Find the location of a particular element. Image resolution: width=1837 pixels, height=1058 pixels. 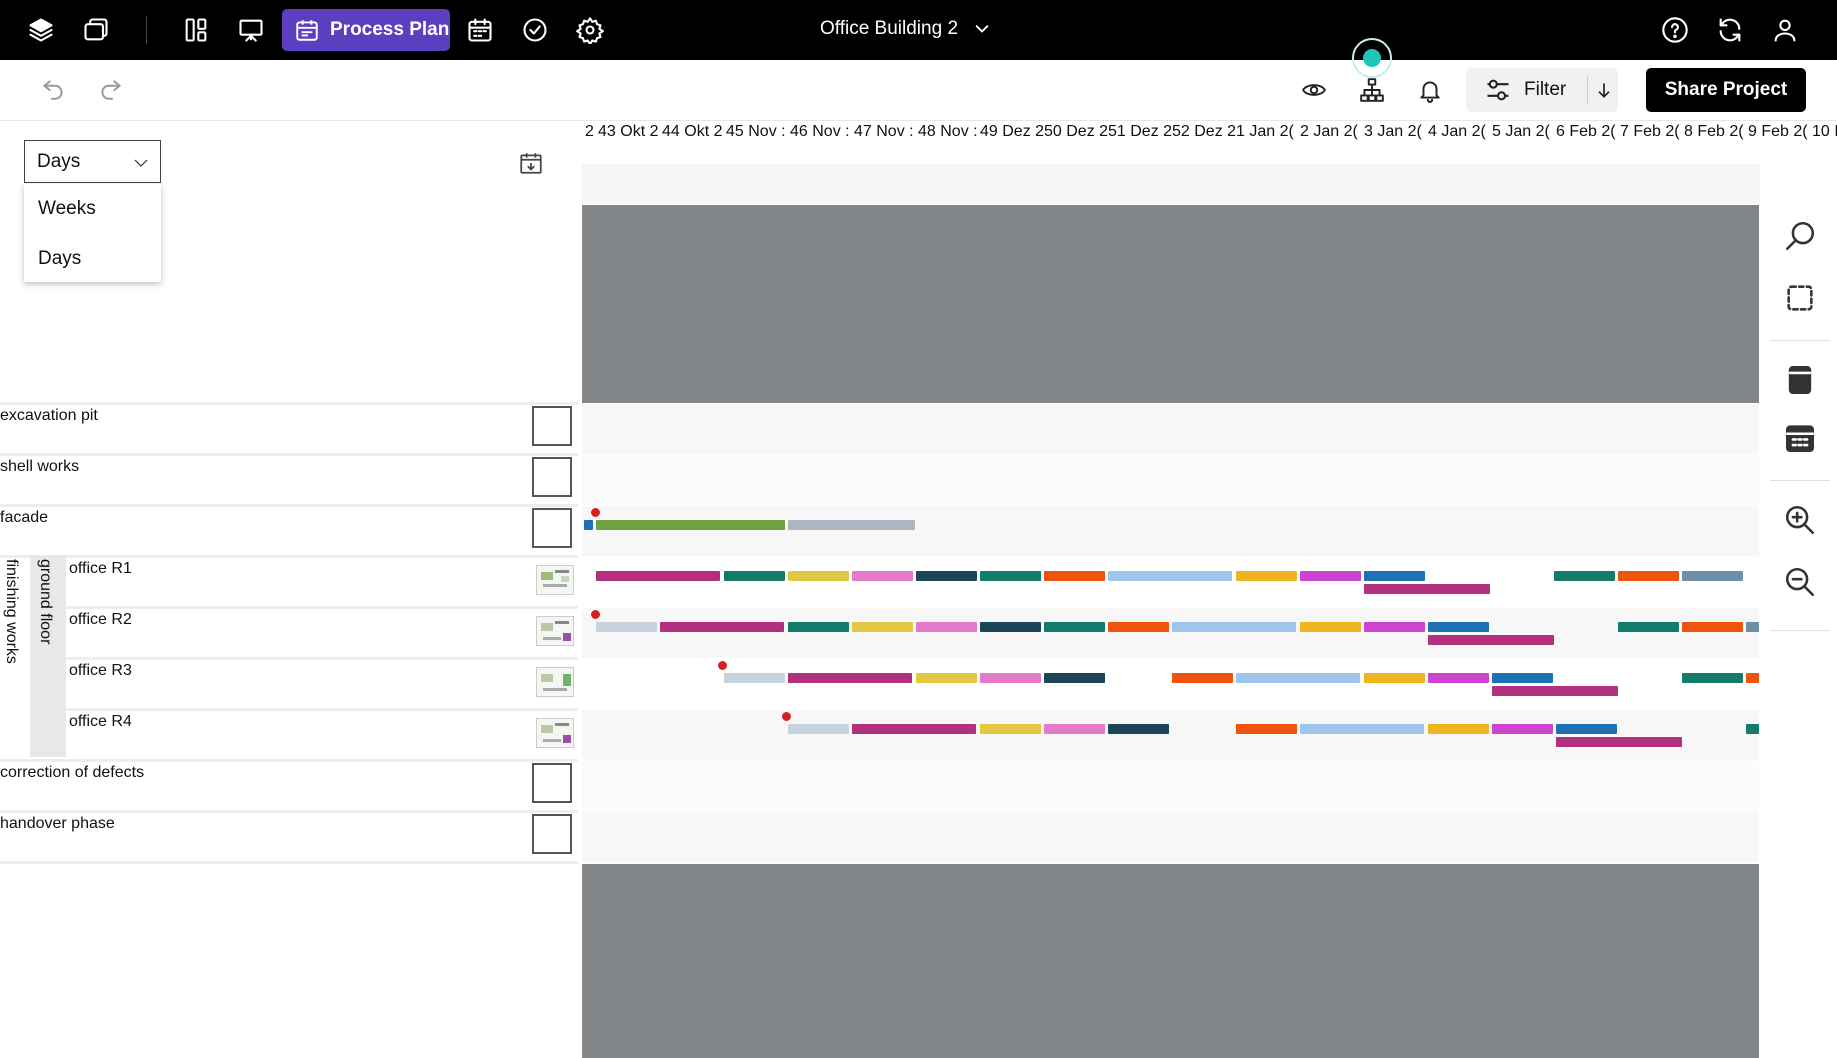

help-icon is located at coordinates (1675, 30).